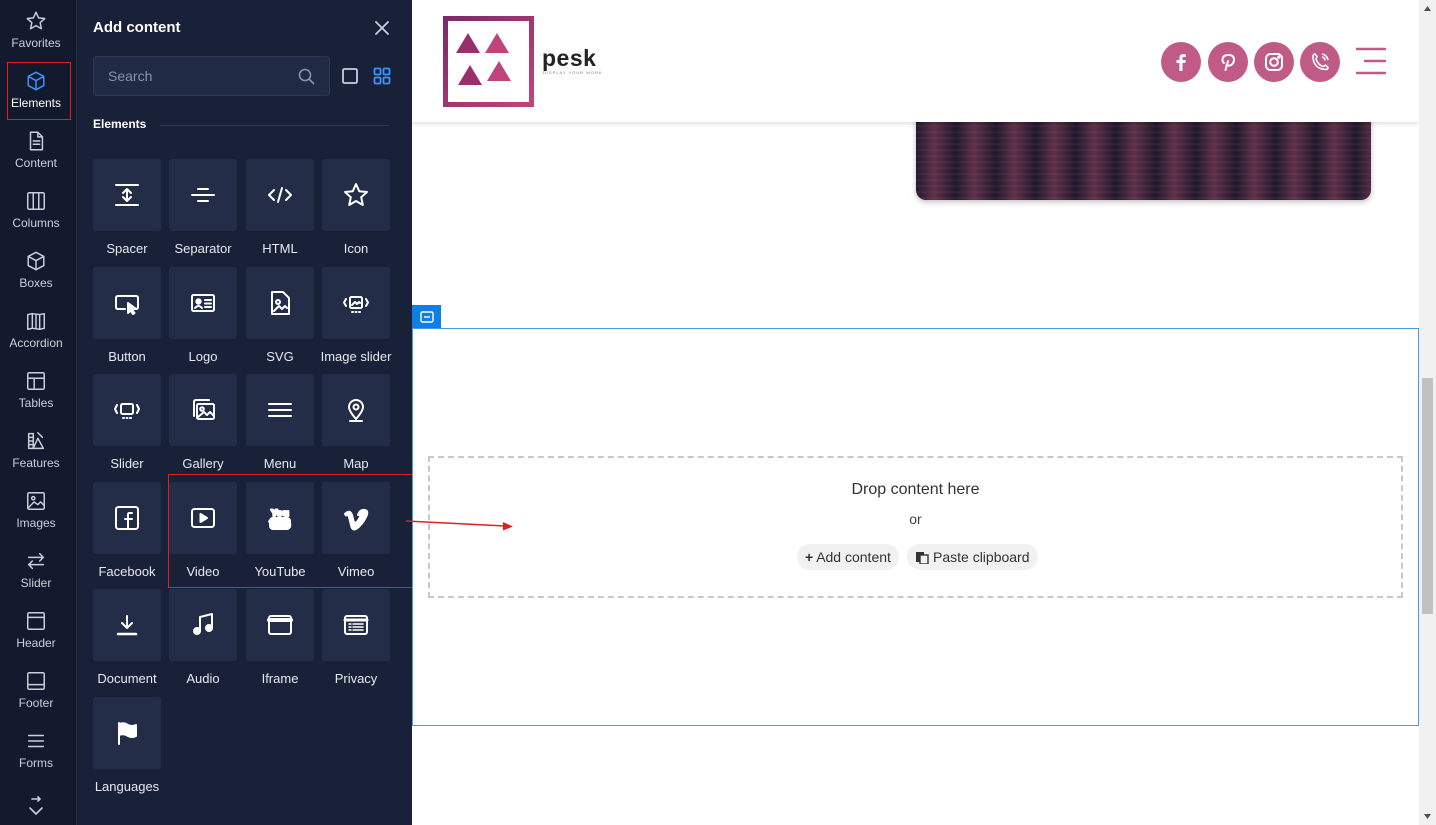 Image resolution: width=1436 pixels, height=825 pixels. Describe the element at coordinates (1427, 496) in the screenshot. I see `scroll-thumb` at that location.